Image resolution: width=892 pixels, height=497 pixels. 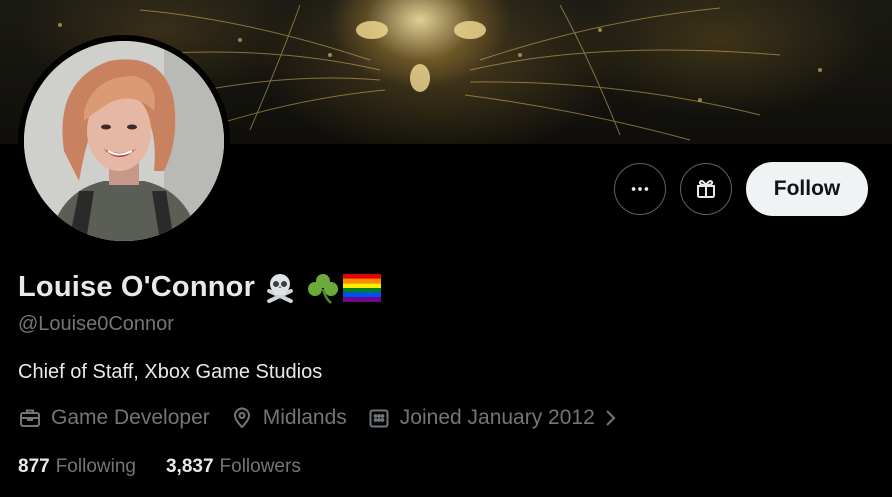 What do you see at coordinates (137, 287) in the screenshot?
I see `display-name: Louise O'Connor` at bounding box center [137, 287].